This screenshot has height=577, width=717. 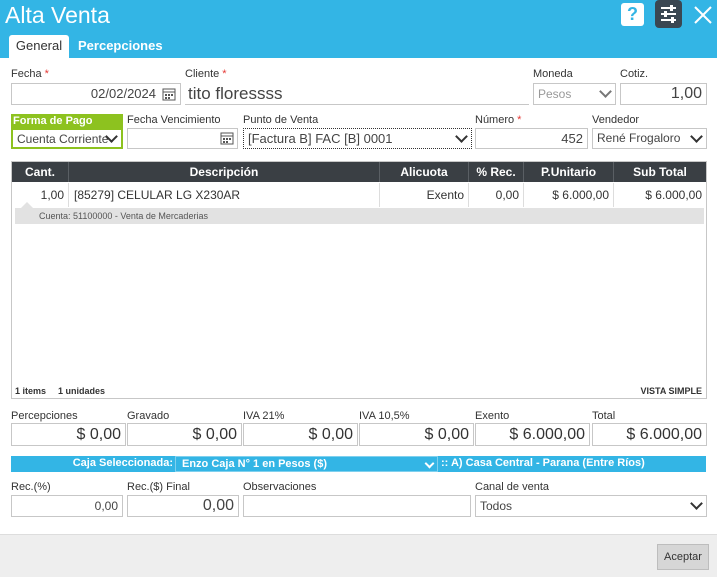 What do you see at coordinates (416, 434) in the screenshot?
I see `iva105-value: $ 0,00` at bounding box center [416, 434].